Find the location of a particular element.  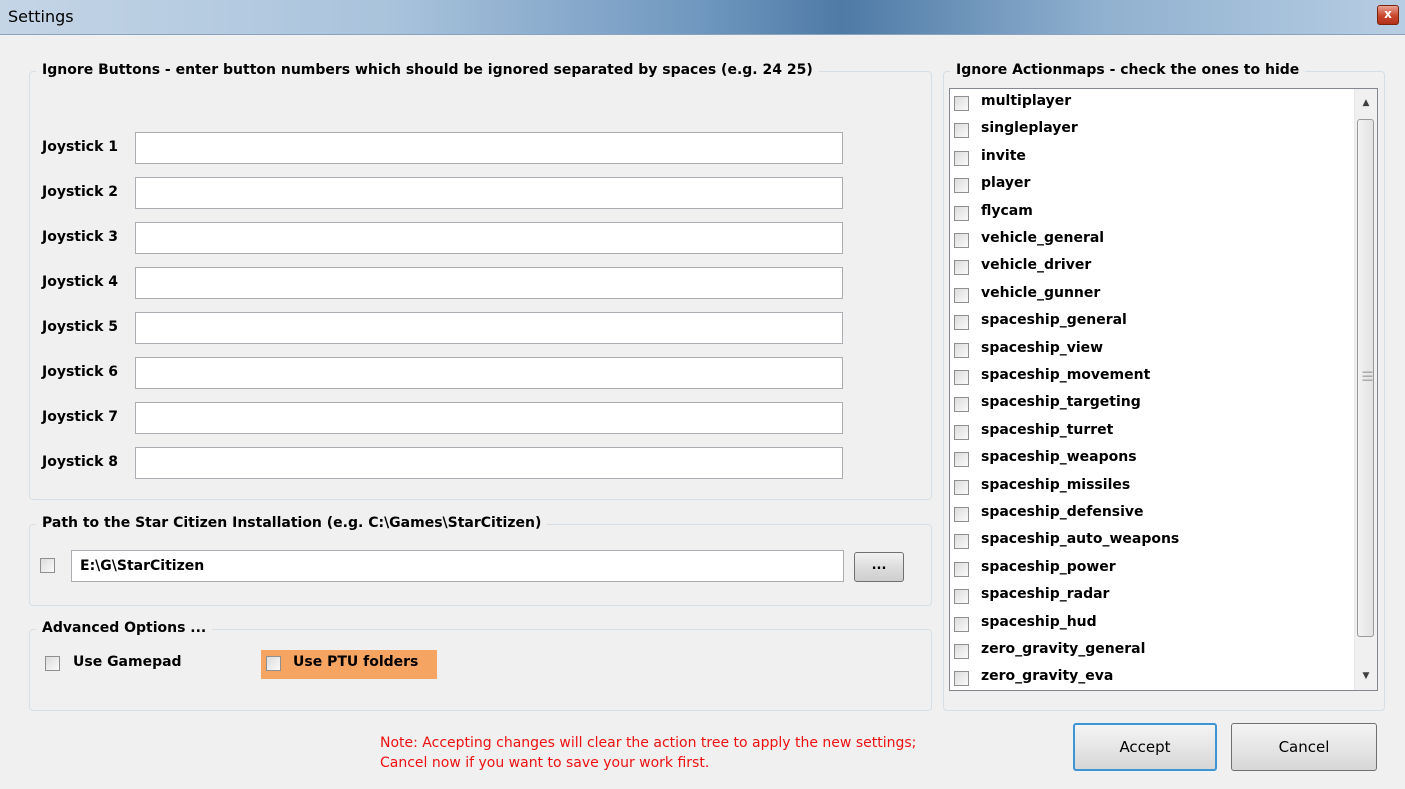

actionmap-item: spaceship_auto_weapons is located at coordinates (1150, 541).